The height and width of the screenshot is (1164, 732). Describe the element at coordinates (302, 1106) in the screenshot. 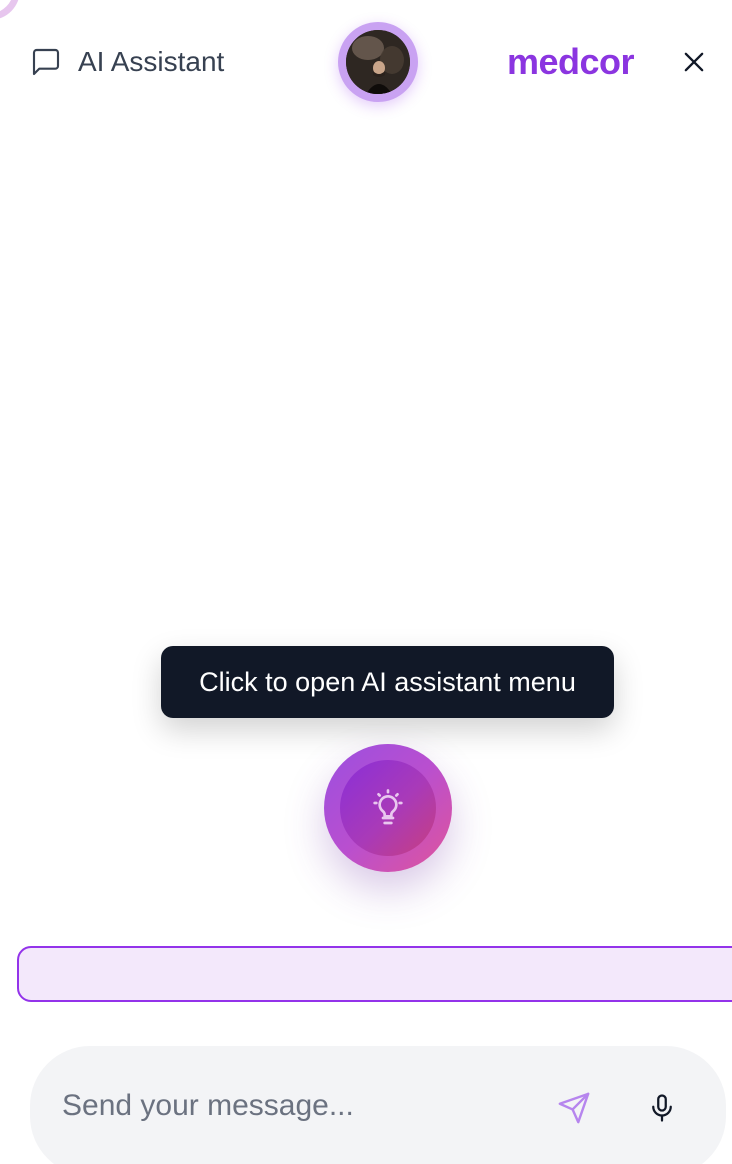

I see `message-input` at that location.